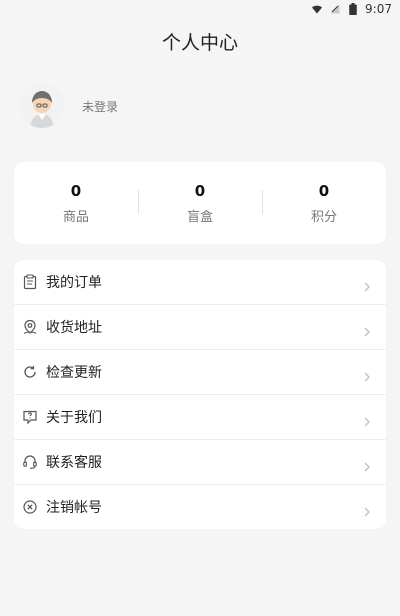 This screenshot has height=616, width=400. Describe the element at coordinates (30, 282) in the screenshot. I see `clipboard-icon` at that location.